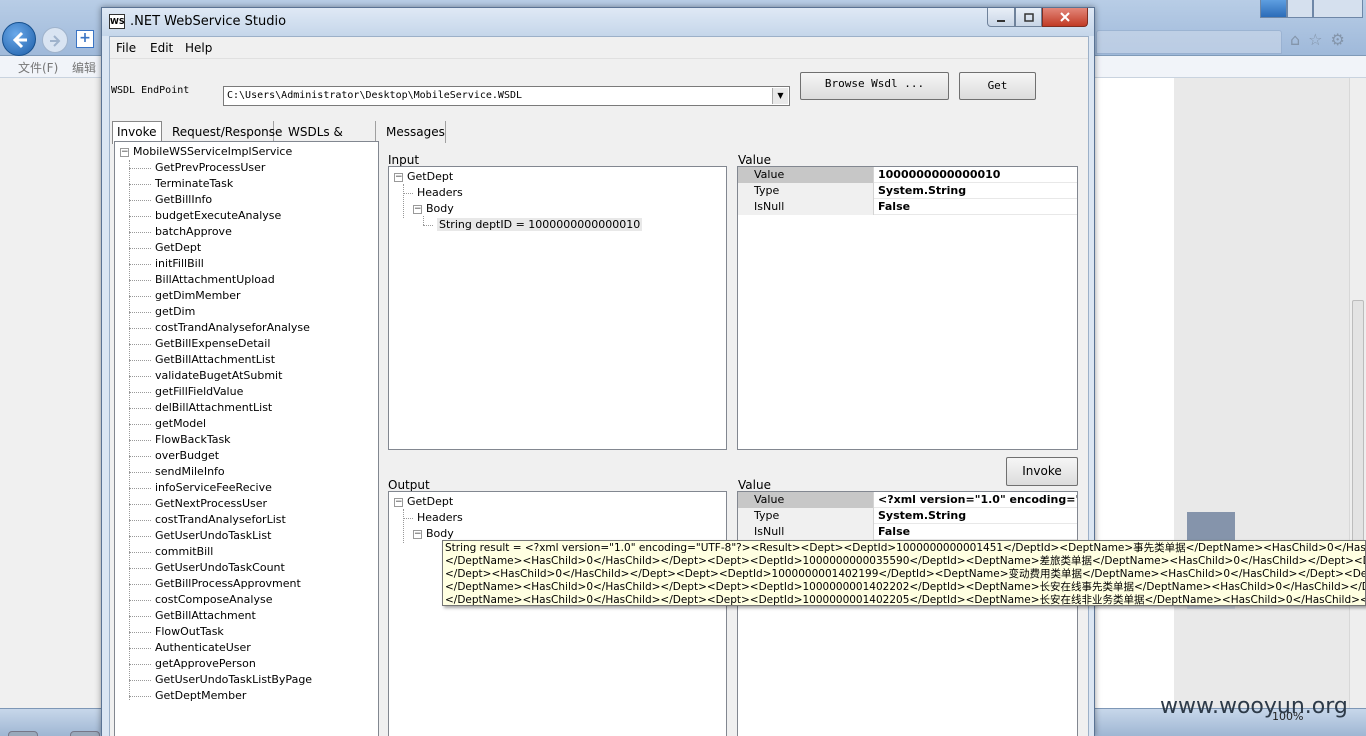 The height and width of the screenshot is (736, 1366). I want to click on tab-request-response: Request/Response, so click(221, 132).